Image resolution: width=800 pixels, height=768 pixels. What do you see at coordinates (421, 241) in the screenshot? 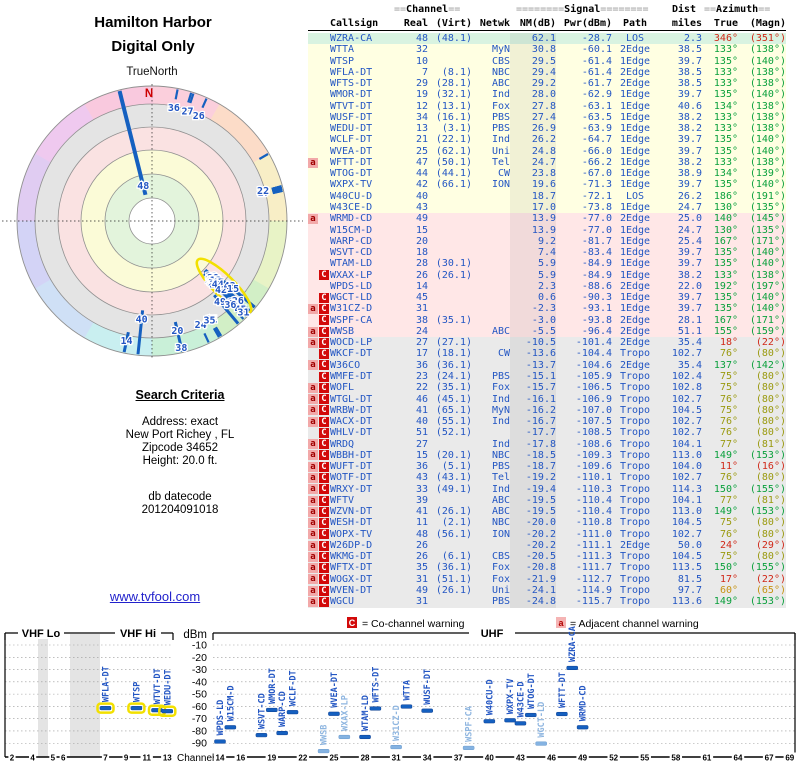
I see `cell-real-channel: 20` at bounding box center [421, 241].